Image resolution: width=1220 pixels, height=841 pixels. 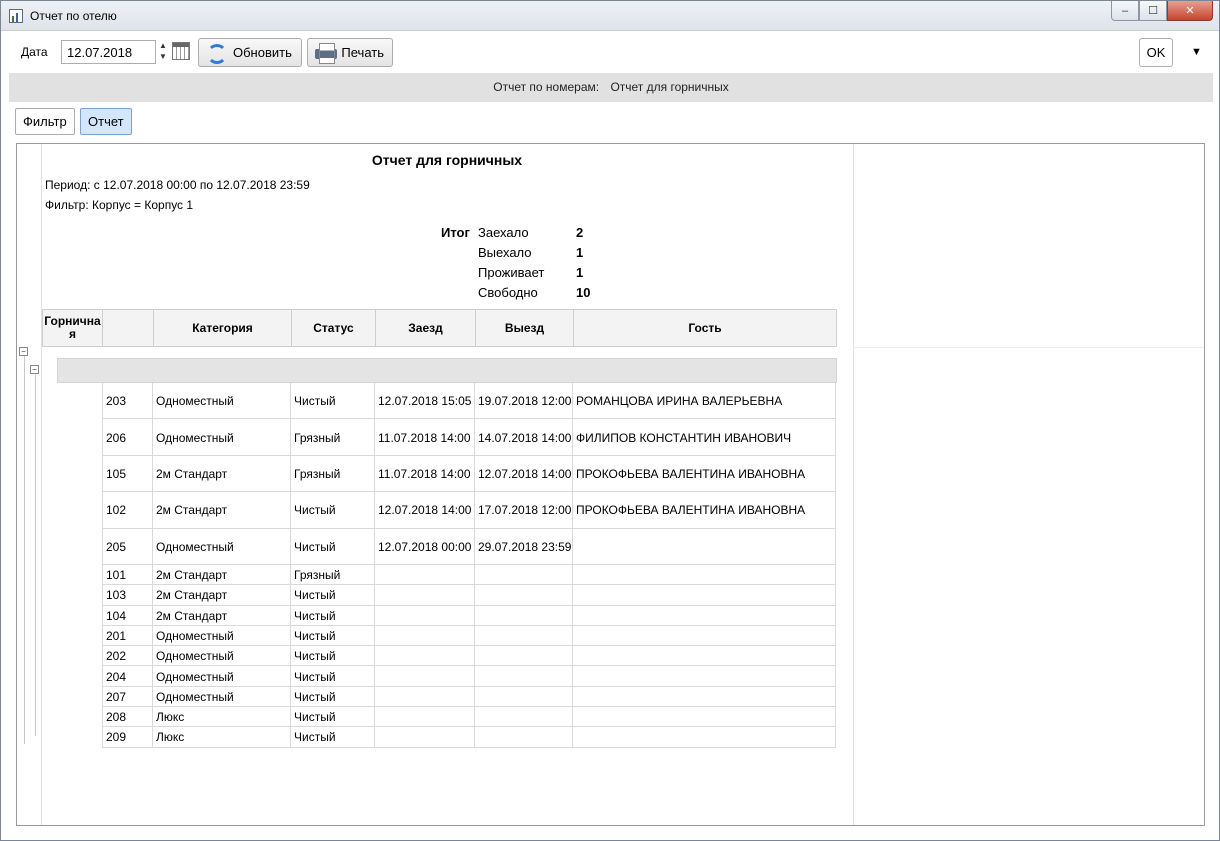 What do you see at coordinates (334, 328) in the screenshot?
I see `col-status: Статус` at bounding box center [334, 328].